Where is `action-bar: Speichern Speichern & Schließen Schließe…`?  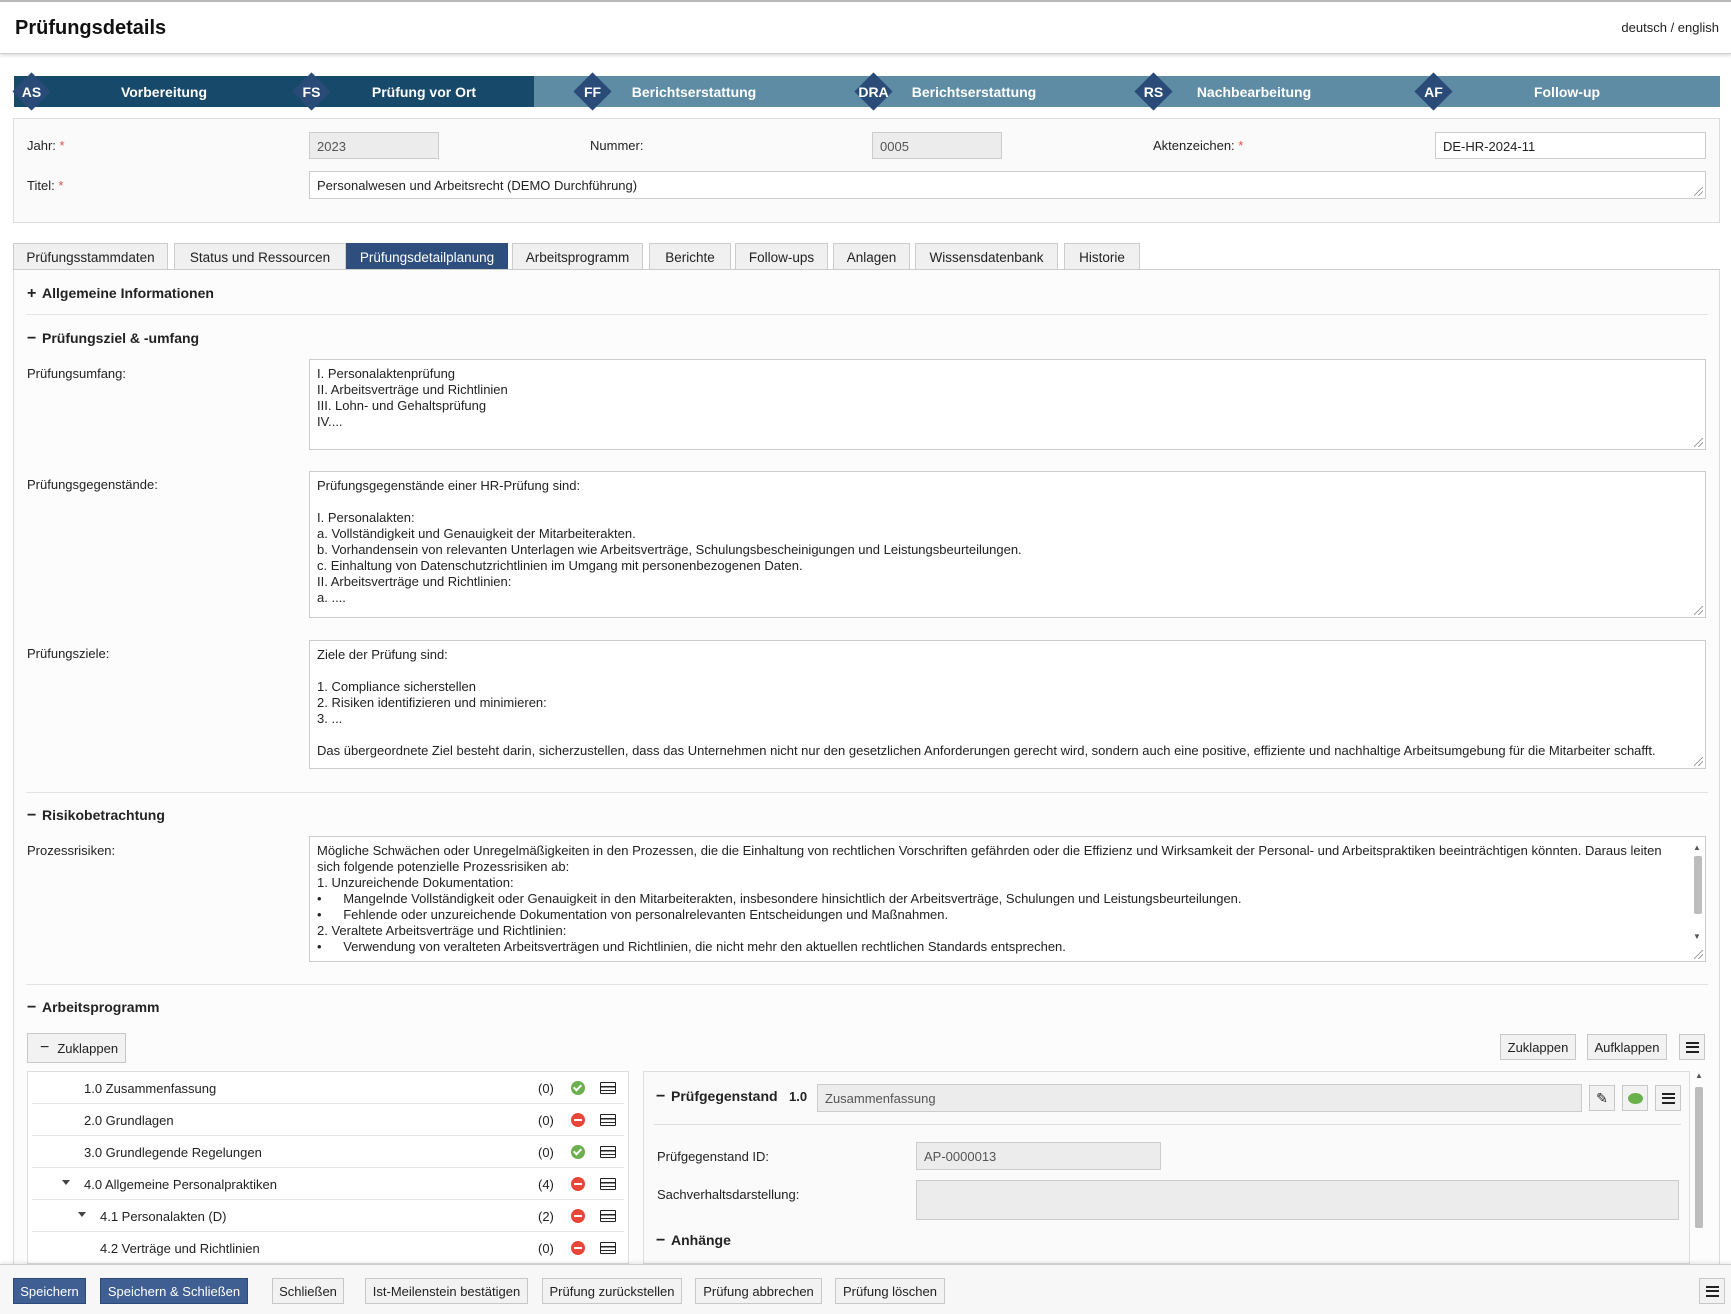
action-bar: Speichern Speichern & Schließen Schließe… is located at coordinates (865, 1289).